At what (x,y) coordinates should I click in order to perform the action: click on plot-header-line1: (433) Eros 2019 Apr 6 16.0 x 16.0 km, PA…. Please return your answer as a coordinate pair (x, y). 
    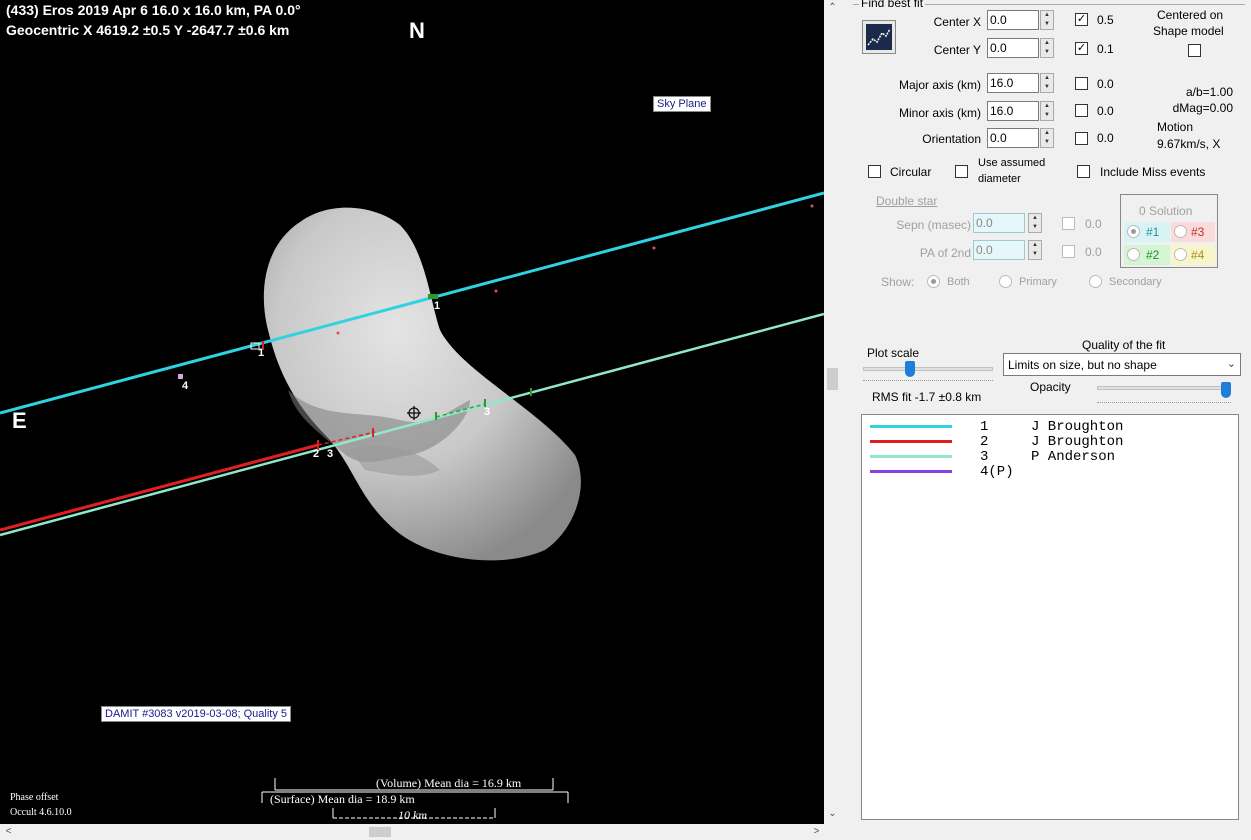
    Looking at the image, I should click on (153, 10).